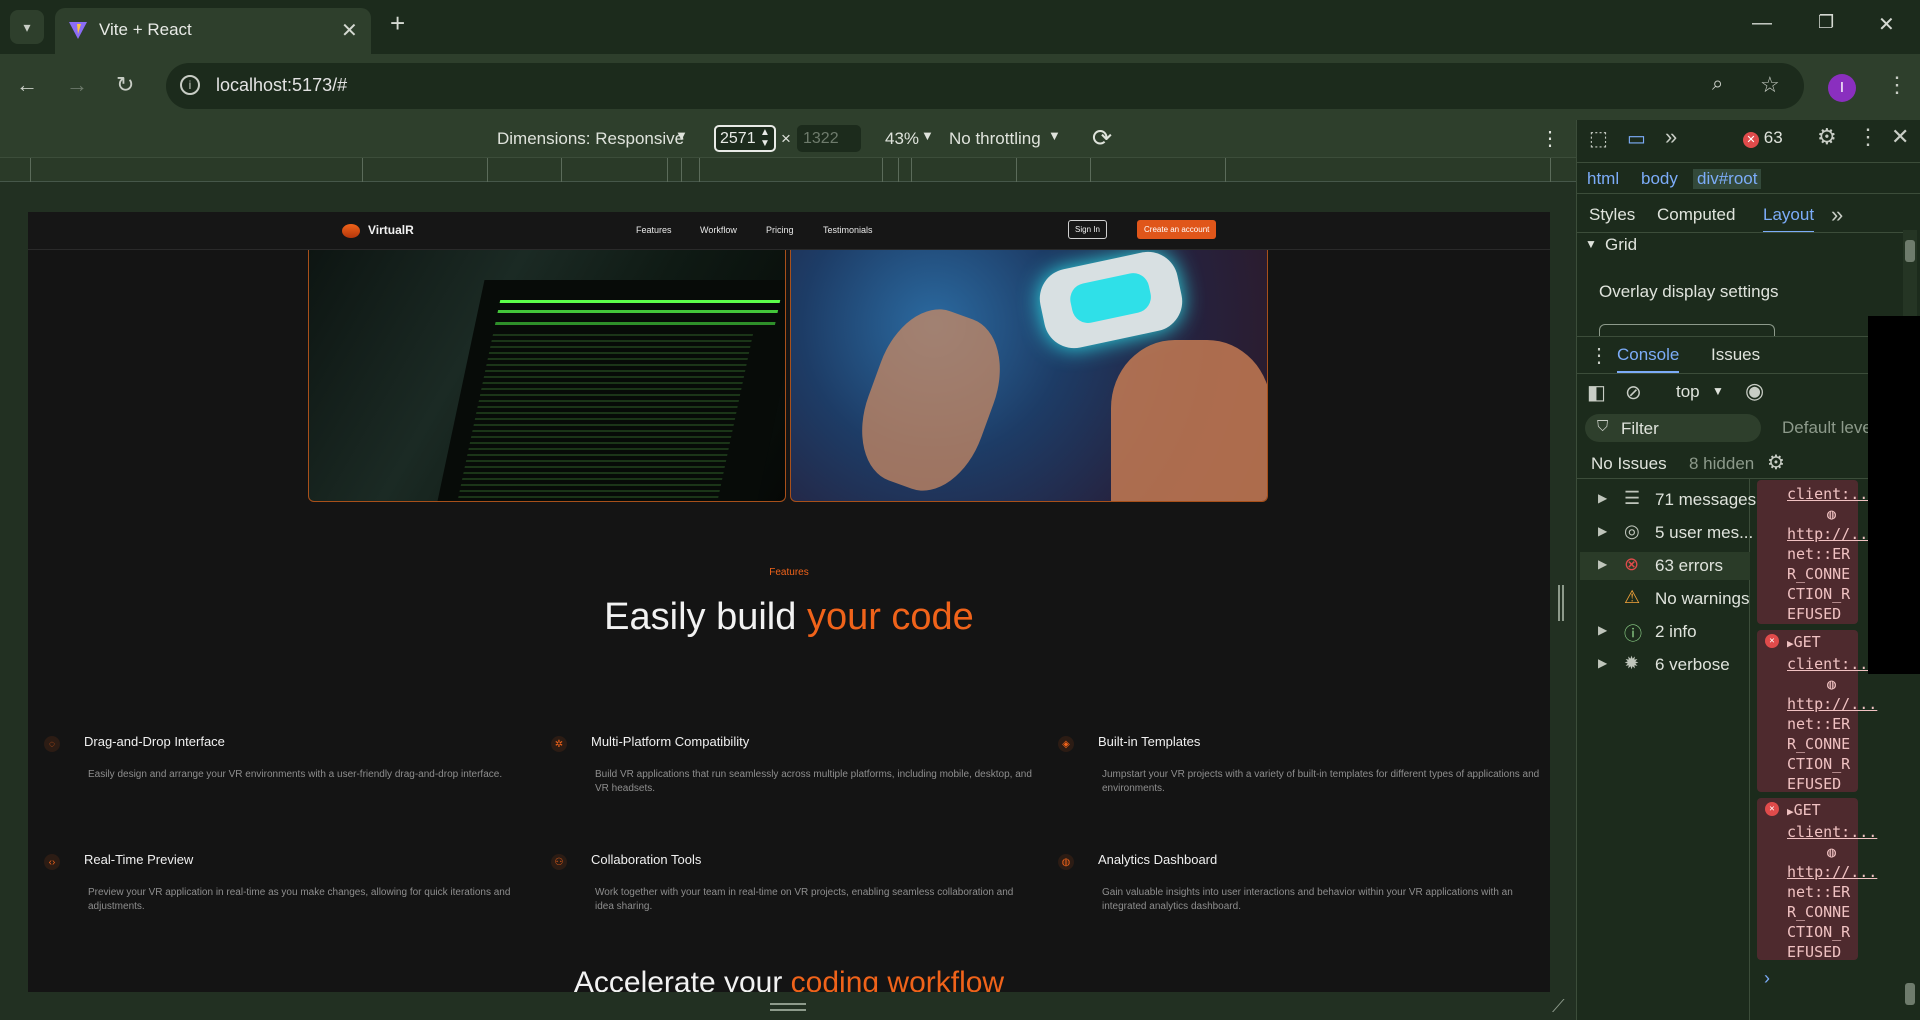  I want to click on browser-toolbar: ← → ↻ i localhost:5173/# ⌕ ☆ I ⋮, so click(960, 87).